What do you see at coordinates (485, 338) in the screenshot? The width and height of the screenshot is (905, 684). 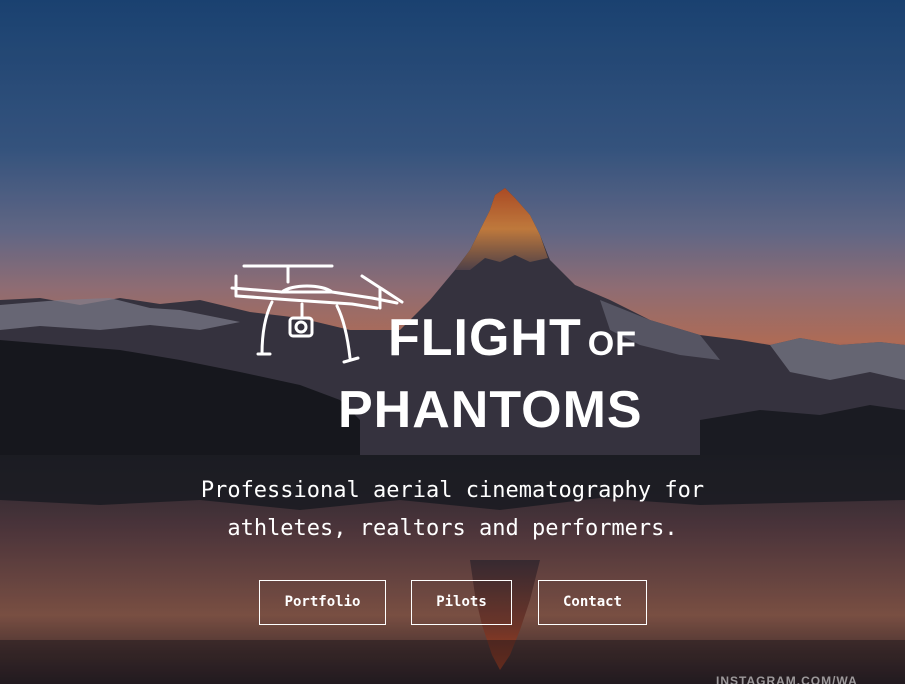 I see `logo-title-flight: FLIGHT` at bounding box center [485, 338].